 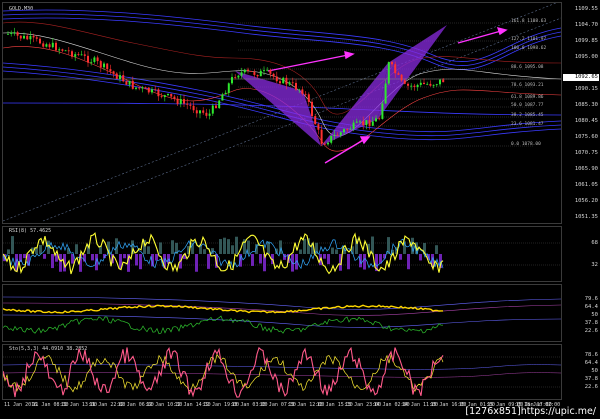 I want to click on osc-tick: 79.6, so click(x=591, y=299).